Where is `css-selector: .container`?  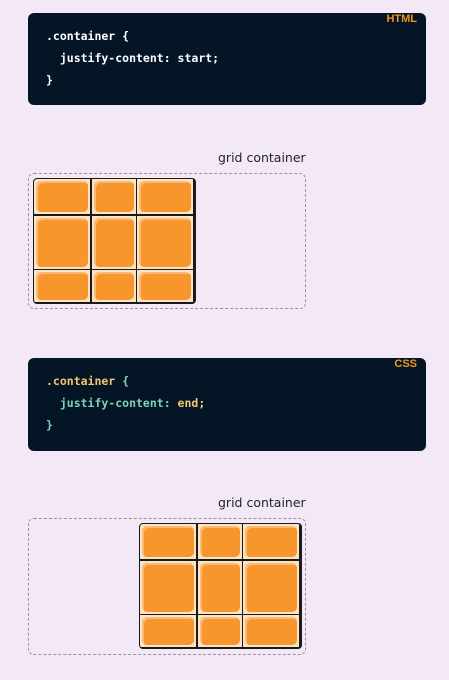 css-selector: .container is located at coordinates (81, 381).